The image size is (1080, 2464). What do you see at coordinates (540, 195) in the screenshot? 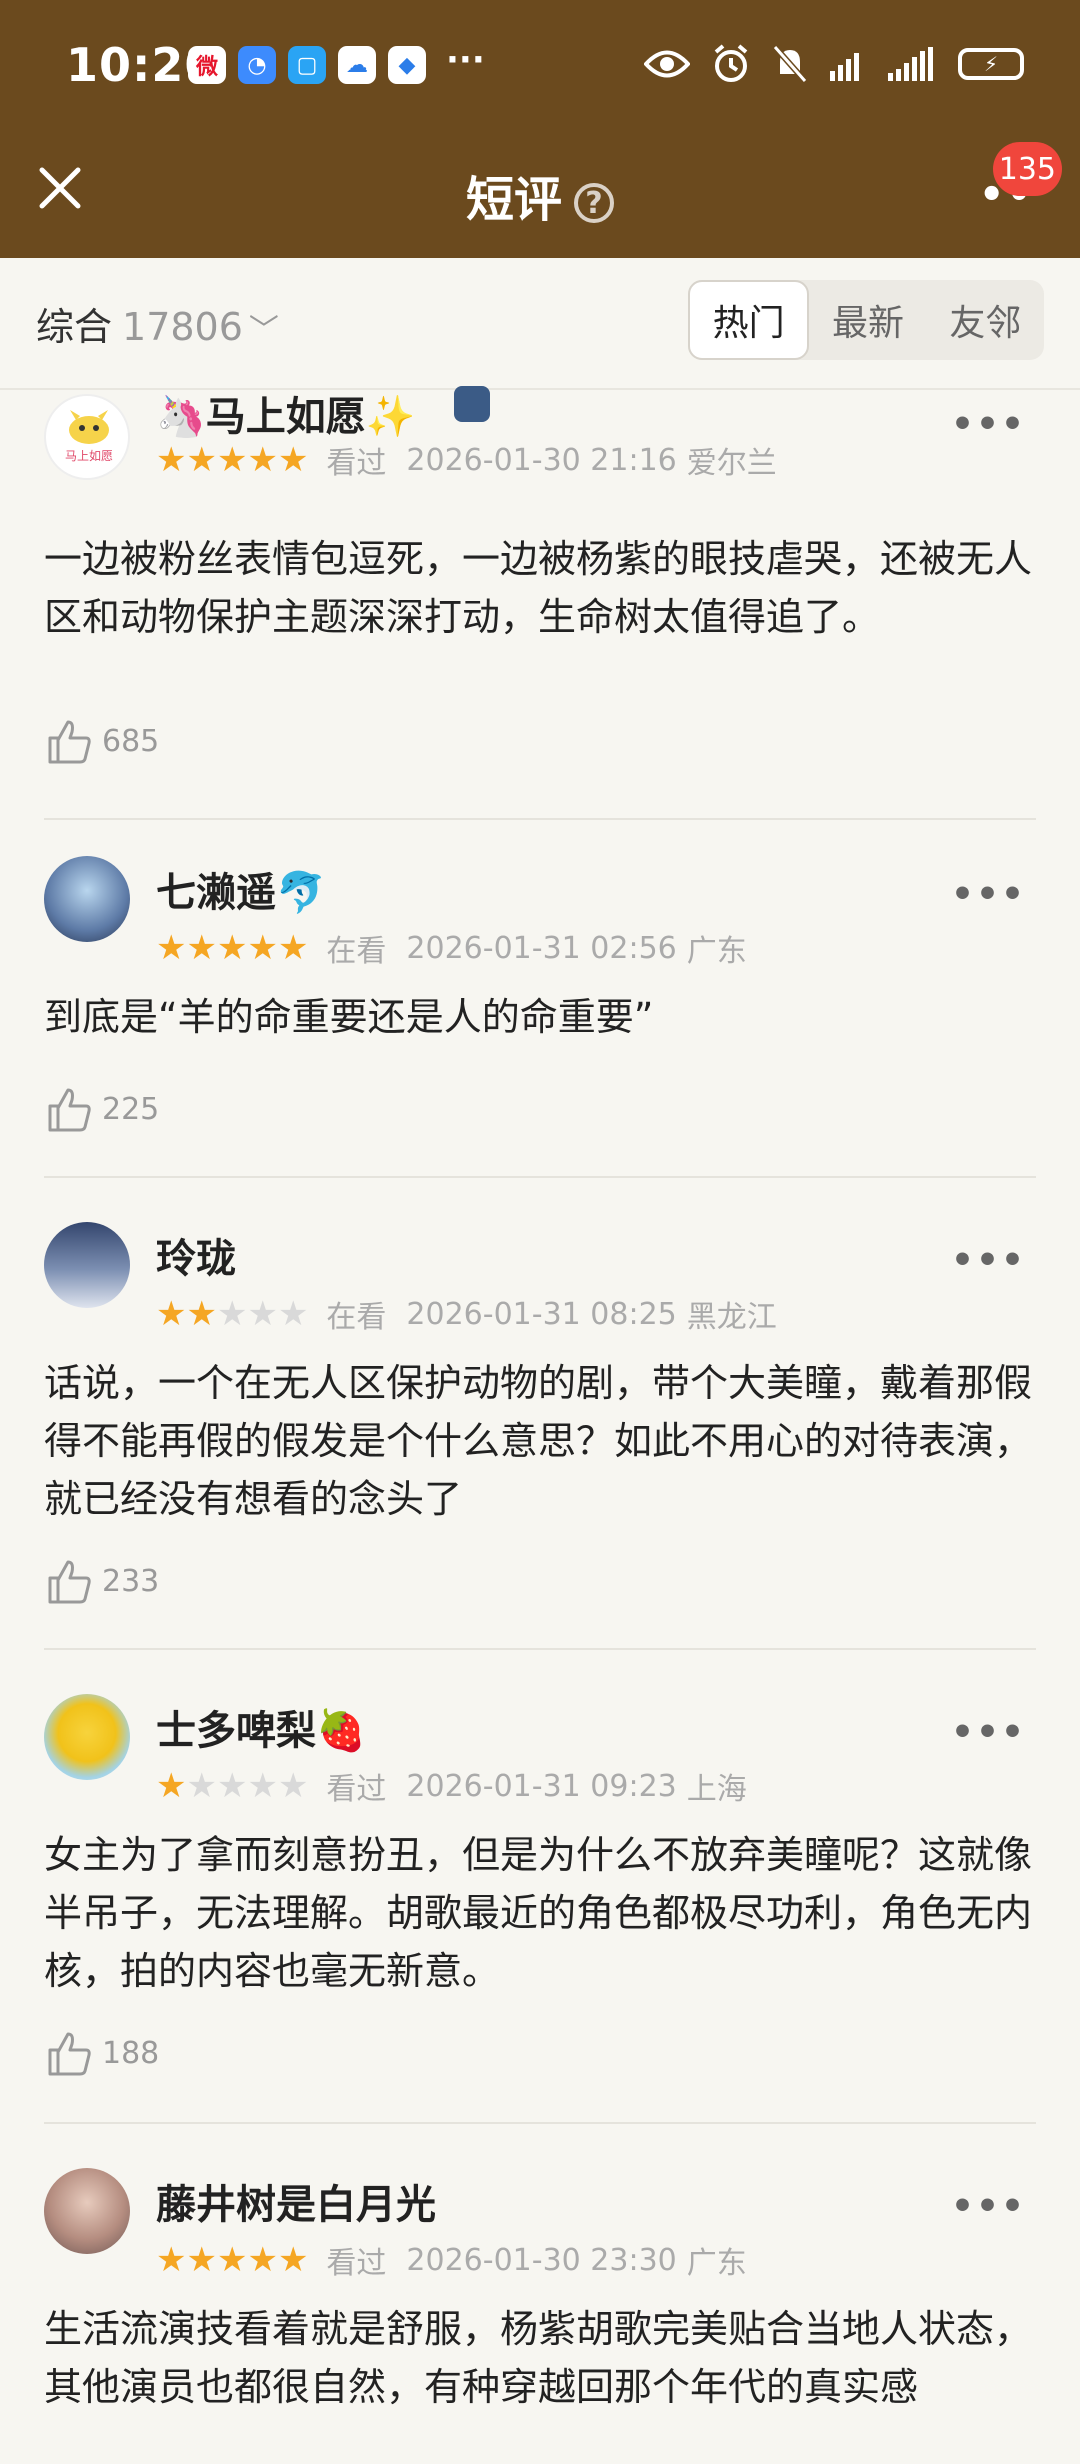
I see `page-title: 短评?` at bounding box center [540, 195].